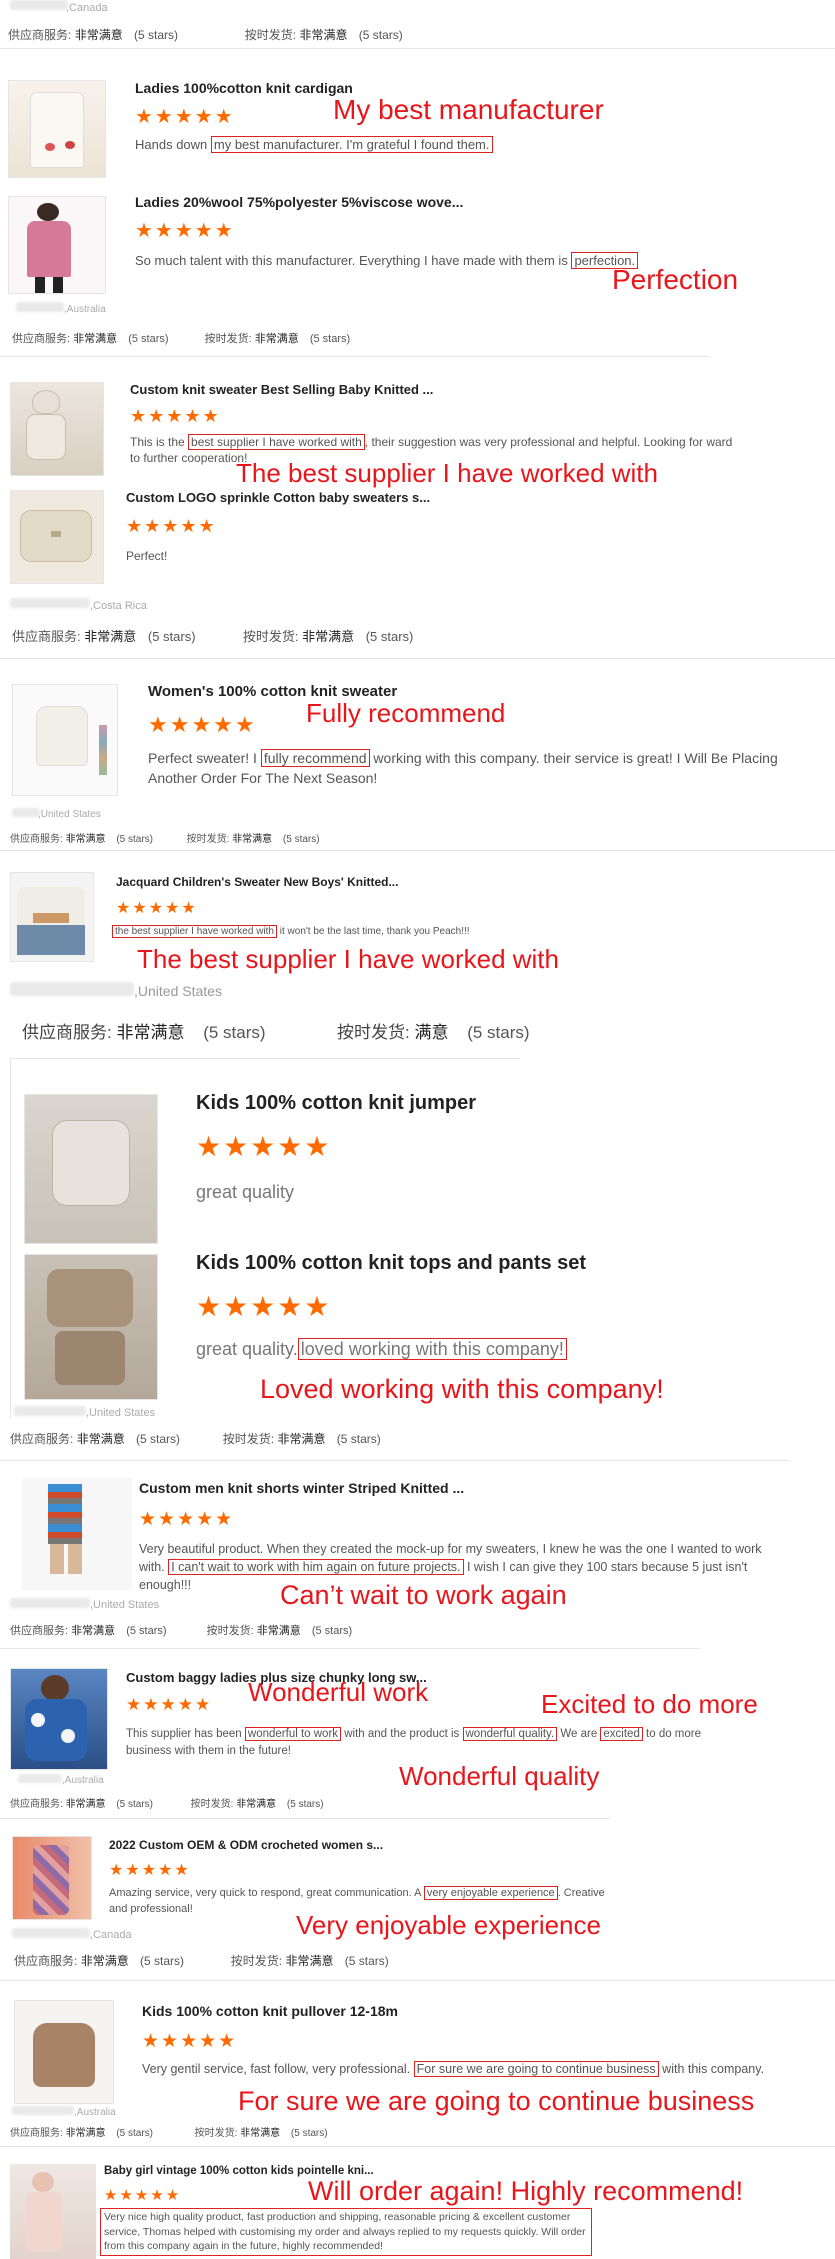  I want to click on product-title: Kids 100% cotton knit jumper, so click(336, 1103).